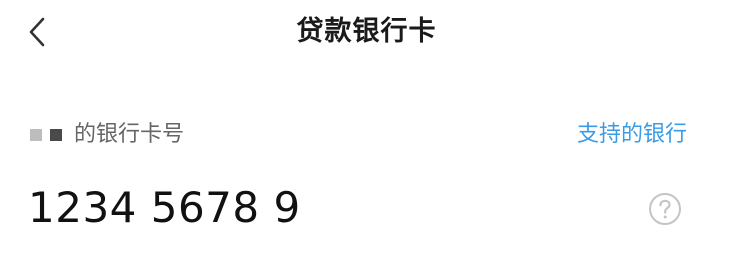 The image size is (733, 279). I want to click on masked-name, so click(49, 135).